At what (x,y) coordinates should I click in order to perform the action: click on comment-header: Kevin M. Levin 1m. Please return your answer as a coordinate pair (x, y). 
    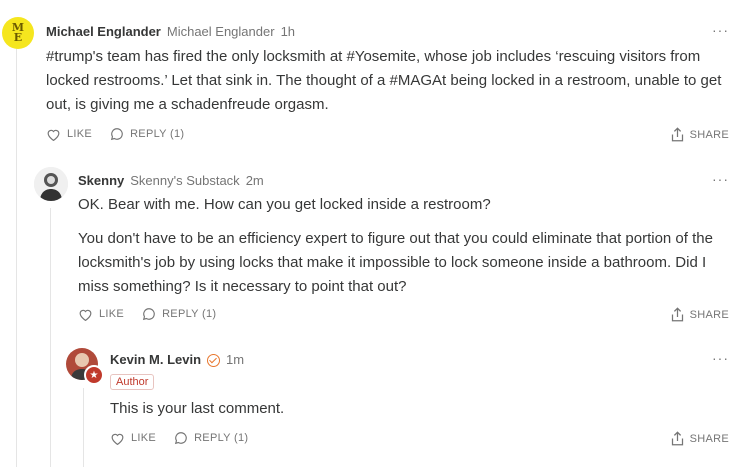
    Looking at the image, I should click on (177, 359).